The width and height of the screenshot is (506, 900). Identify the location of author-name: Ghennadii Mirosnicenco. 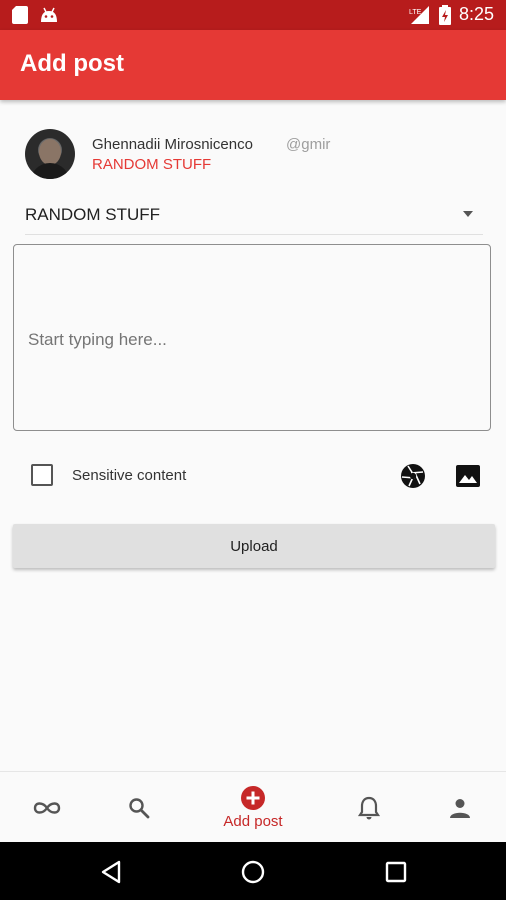
(172, 144).